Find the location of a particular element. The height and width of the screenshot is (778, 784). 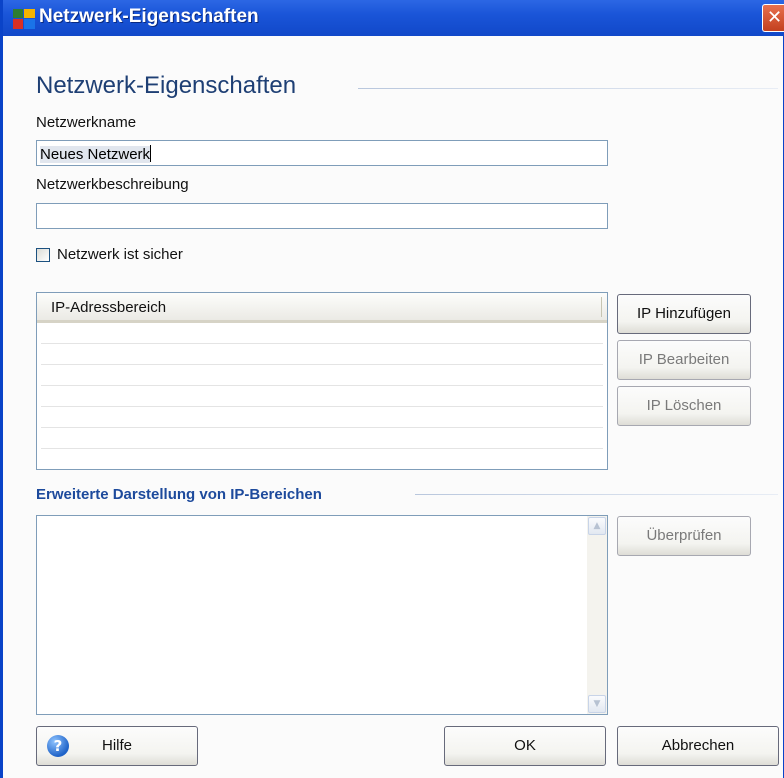

network-secure-label: Netzwerk ist sicher is located at coordinates (120, 254).